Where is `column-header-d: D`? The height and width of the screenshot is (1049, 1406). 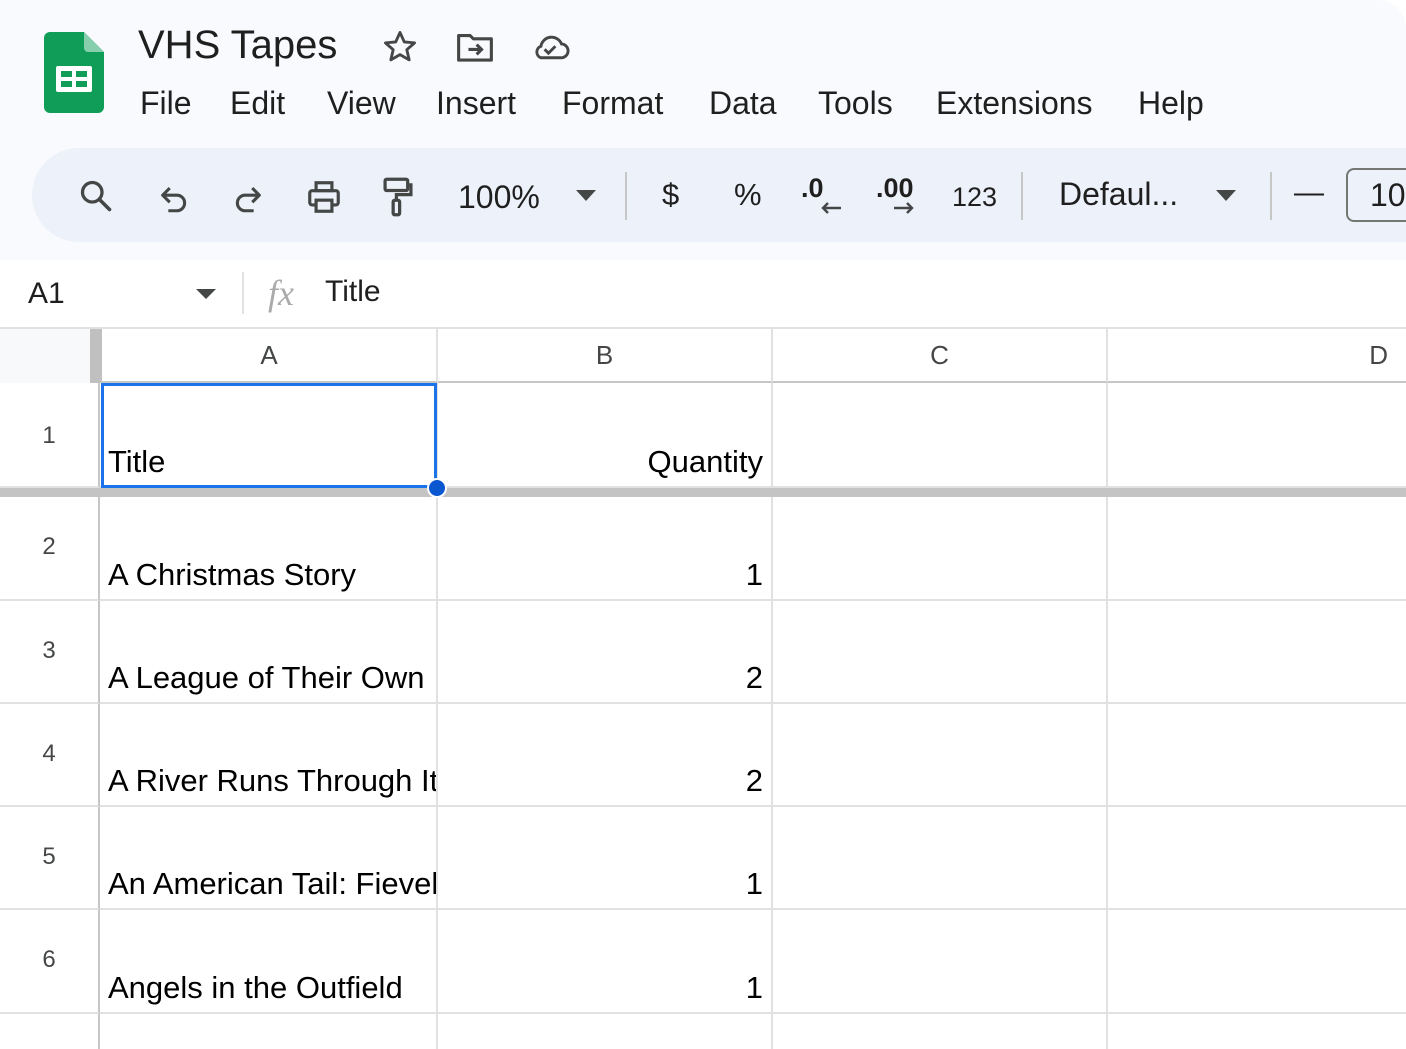
column-header-d: D is located at coordinates (1257, 356).